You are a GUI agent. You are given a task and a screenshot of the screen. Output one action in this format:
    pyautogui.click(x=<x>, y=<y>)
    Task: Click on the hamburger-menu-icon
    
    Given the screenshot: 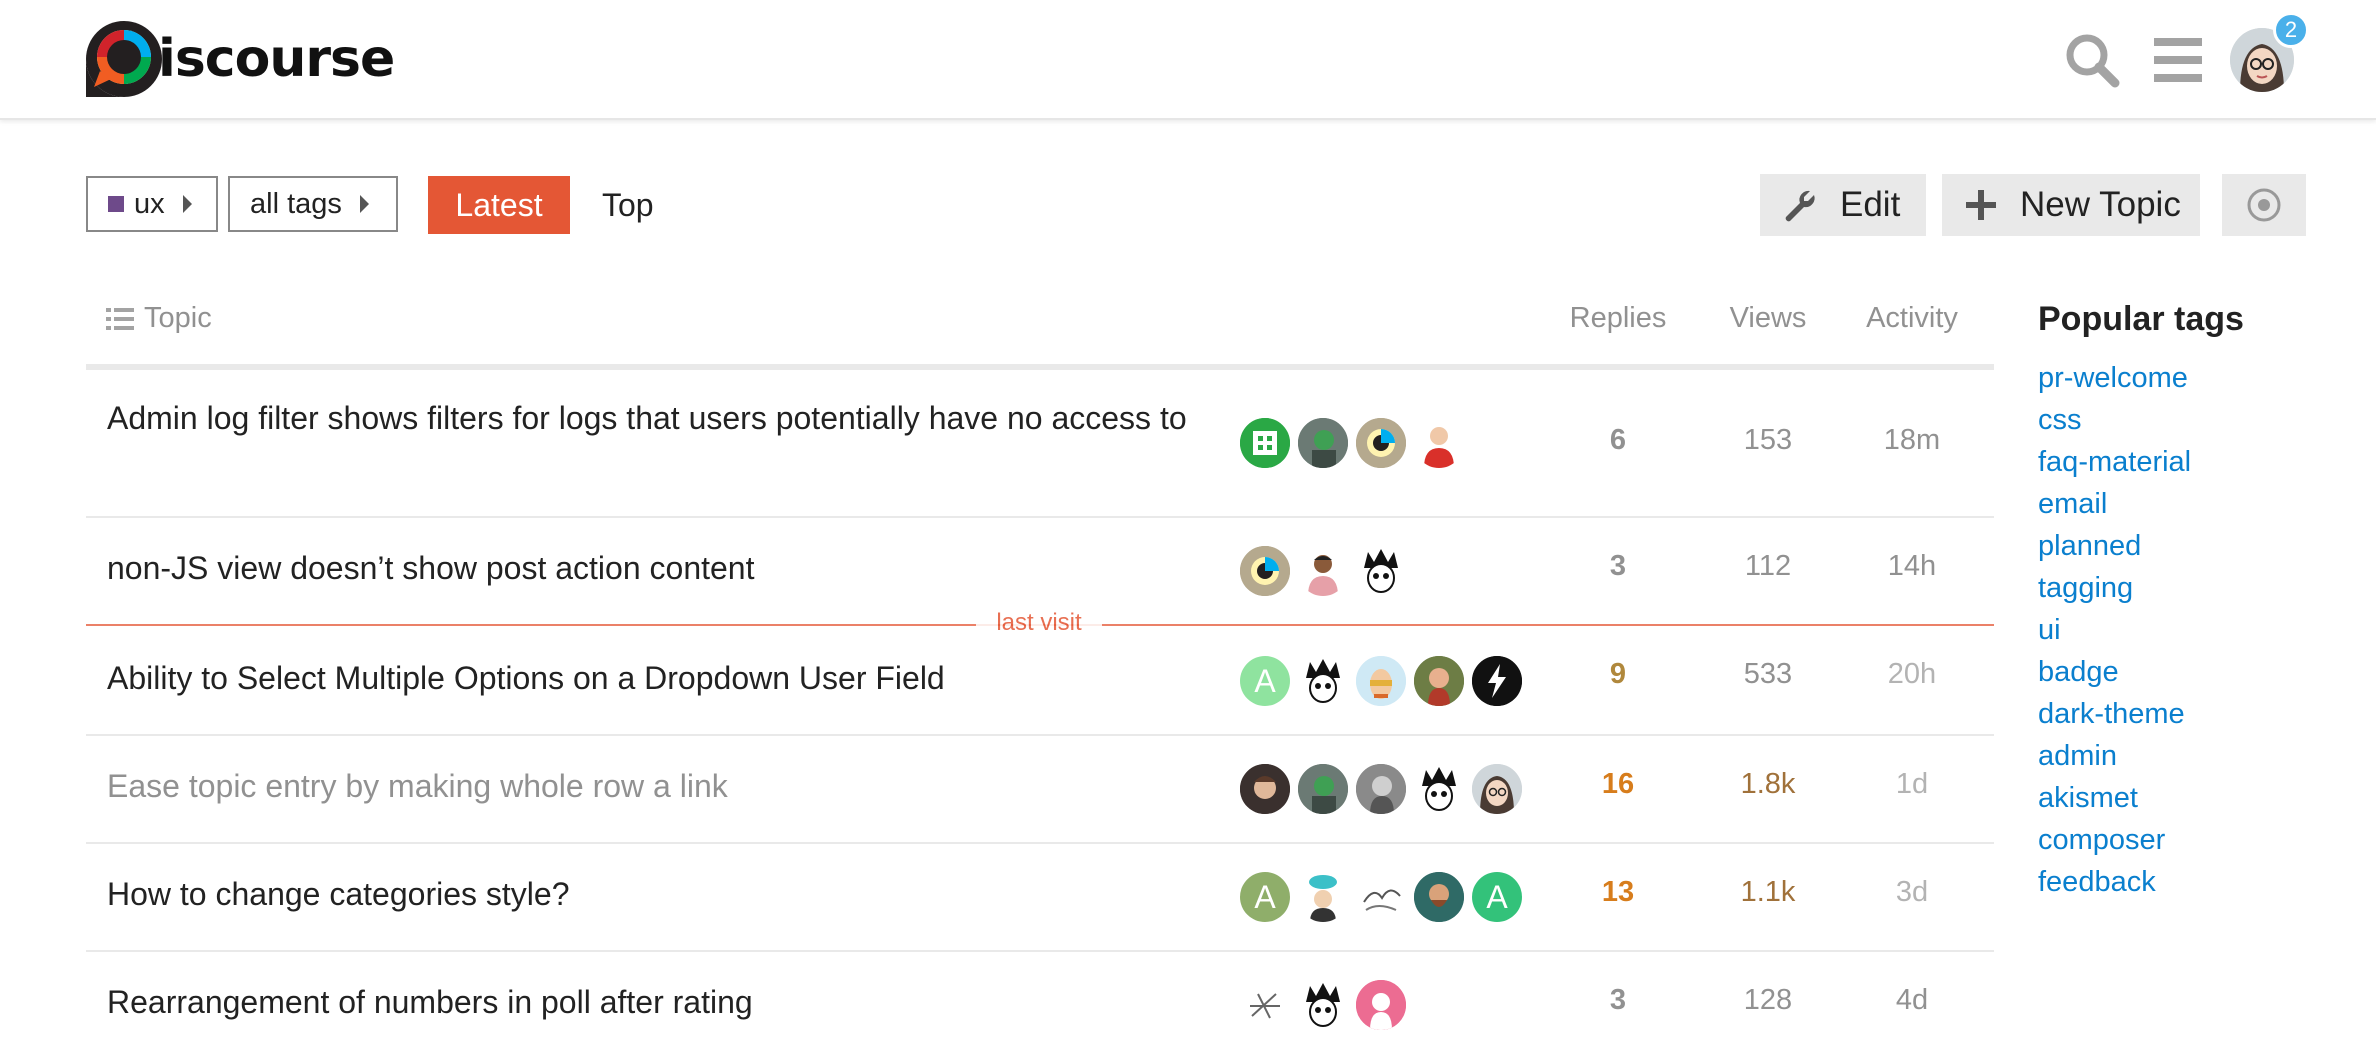 What is the action you would take?
    pyautogui.click(x=2178, y=60)
    